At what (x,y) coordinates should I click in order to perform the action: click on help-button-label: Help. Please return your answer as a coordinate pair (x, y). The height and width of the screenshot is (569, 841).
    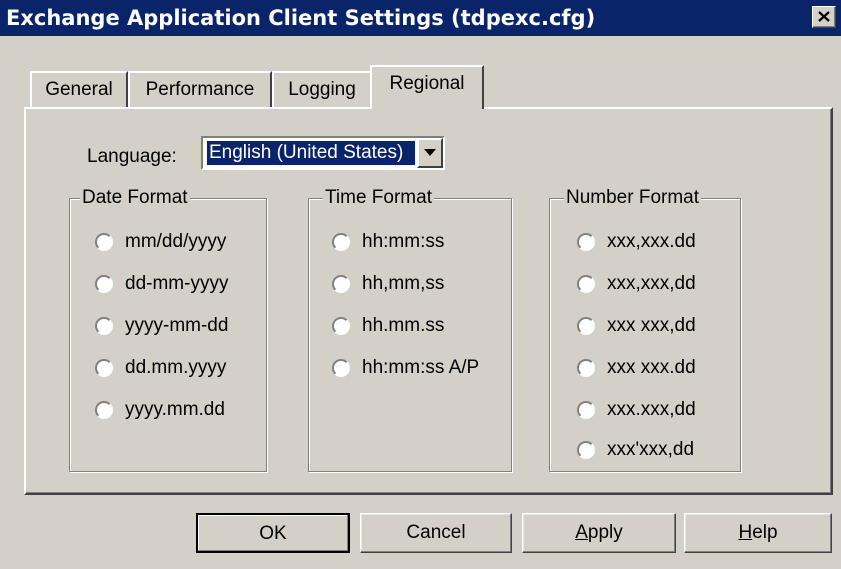
    Looking at the image, I should click on (757, 532).